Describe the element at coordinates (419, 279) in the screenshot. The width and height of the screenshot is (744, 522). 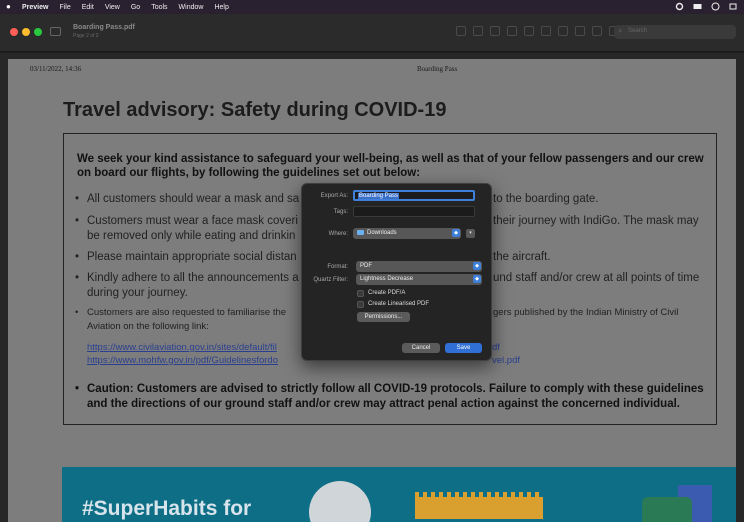
I see `quartz-filter-popup: Lightness Decrease ◆` at that location.